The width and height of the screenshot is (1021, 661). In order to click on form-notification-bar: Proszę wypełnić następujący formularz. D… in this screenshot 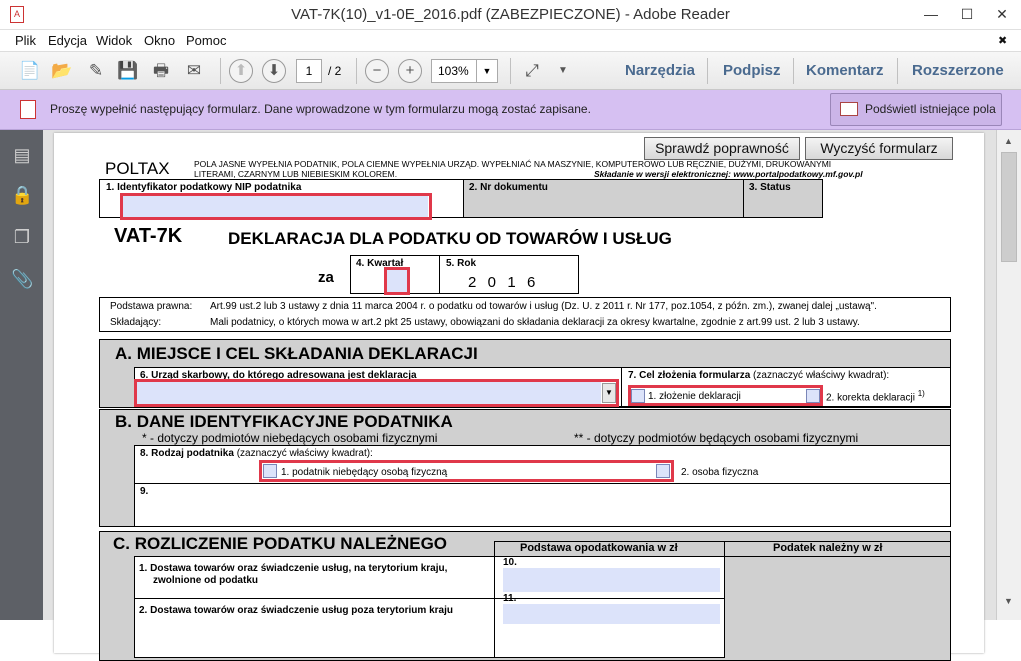, I will do `click(510, 110)`.